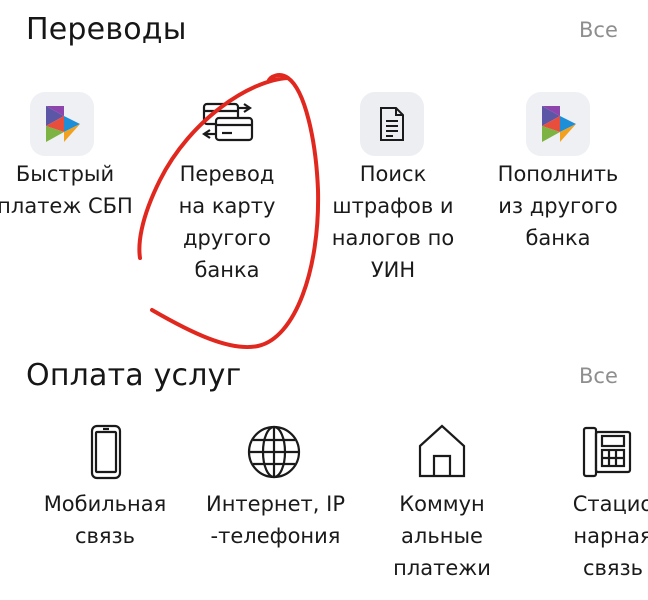 Image resolution: width=648 pixels, height=600 pixels. Describe the element at coordinates (393, 222) in the screenshot. I see `transfer-item-label: Поиск штрафов и налогов по УИН` at that location.